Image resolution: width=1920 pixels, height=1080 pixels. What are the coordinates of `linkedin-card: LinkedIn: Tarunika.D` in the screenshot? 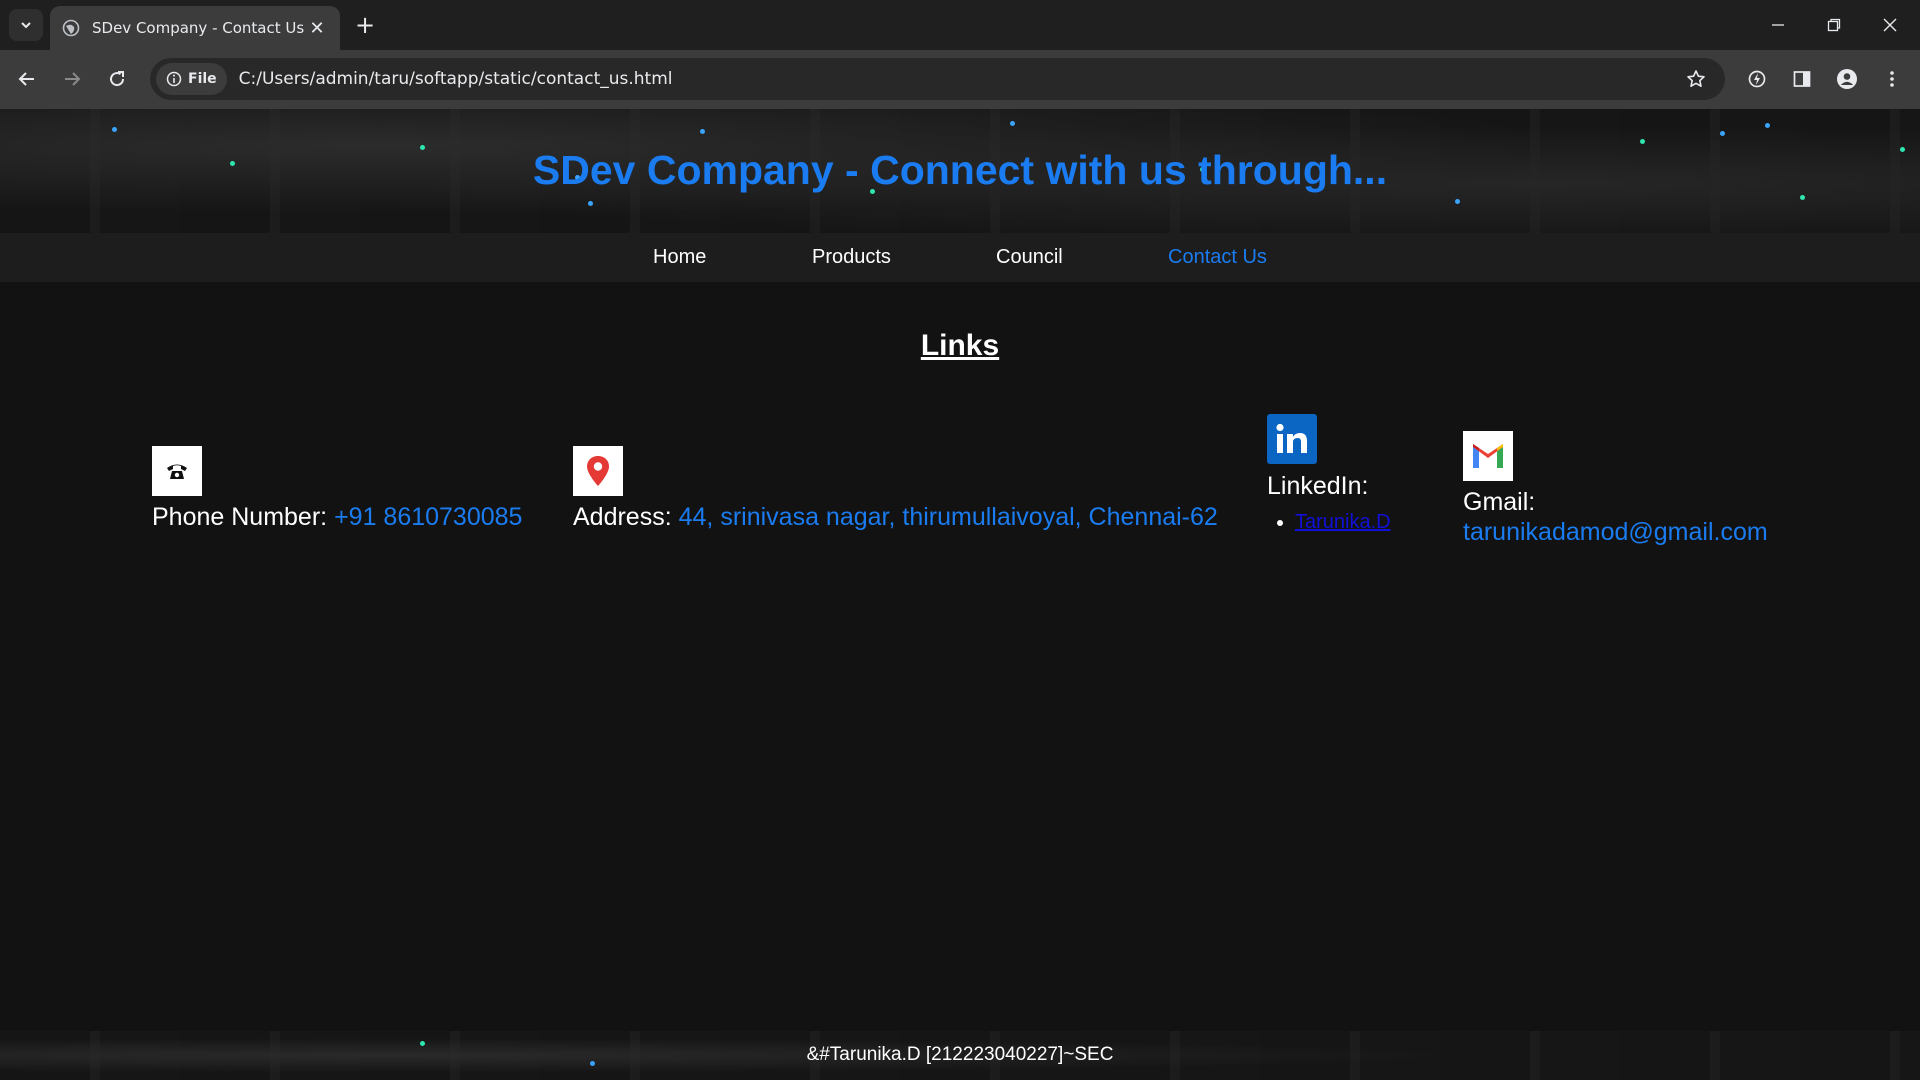 It's located at (1329, 474).